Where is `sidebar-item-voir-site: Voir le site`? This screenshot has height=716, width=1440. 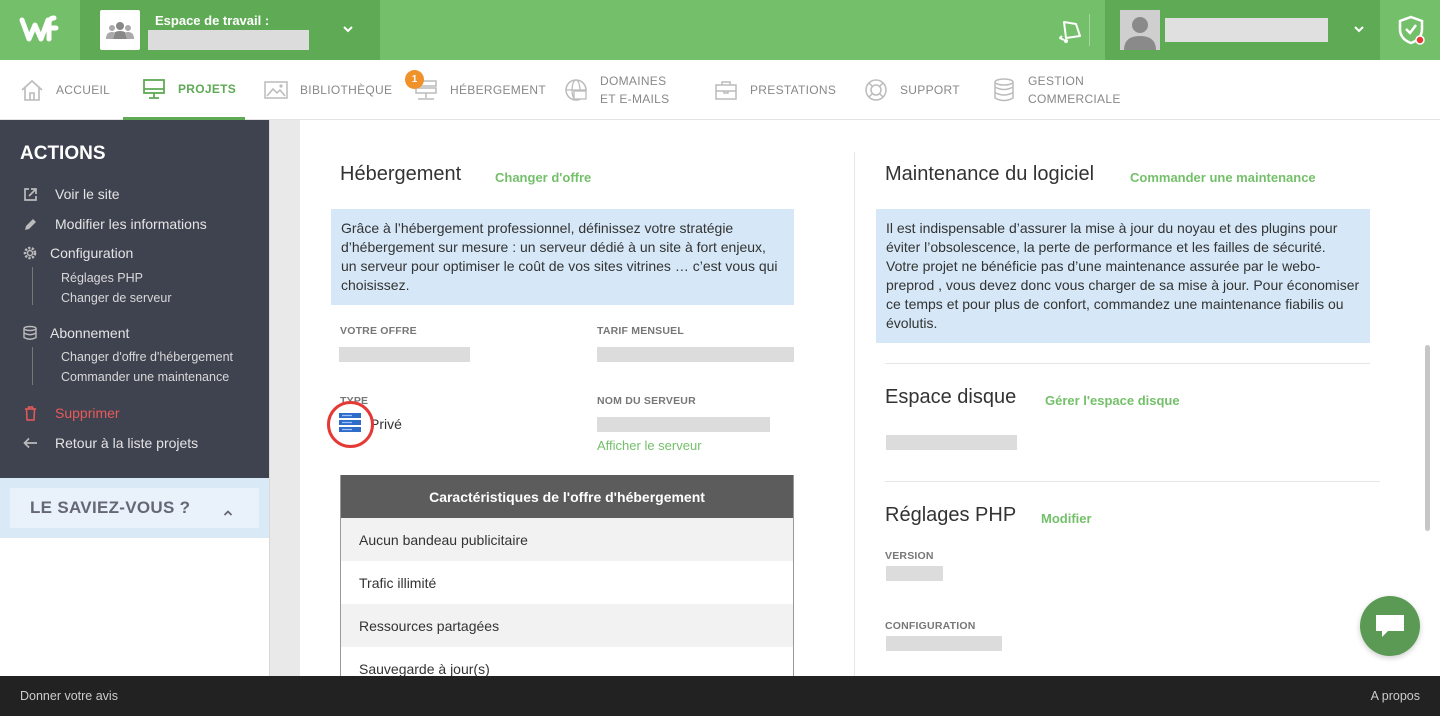 sidebar-item-voir-site: Voir le site is located at coordinates (71, 194).